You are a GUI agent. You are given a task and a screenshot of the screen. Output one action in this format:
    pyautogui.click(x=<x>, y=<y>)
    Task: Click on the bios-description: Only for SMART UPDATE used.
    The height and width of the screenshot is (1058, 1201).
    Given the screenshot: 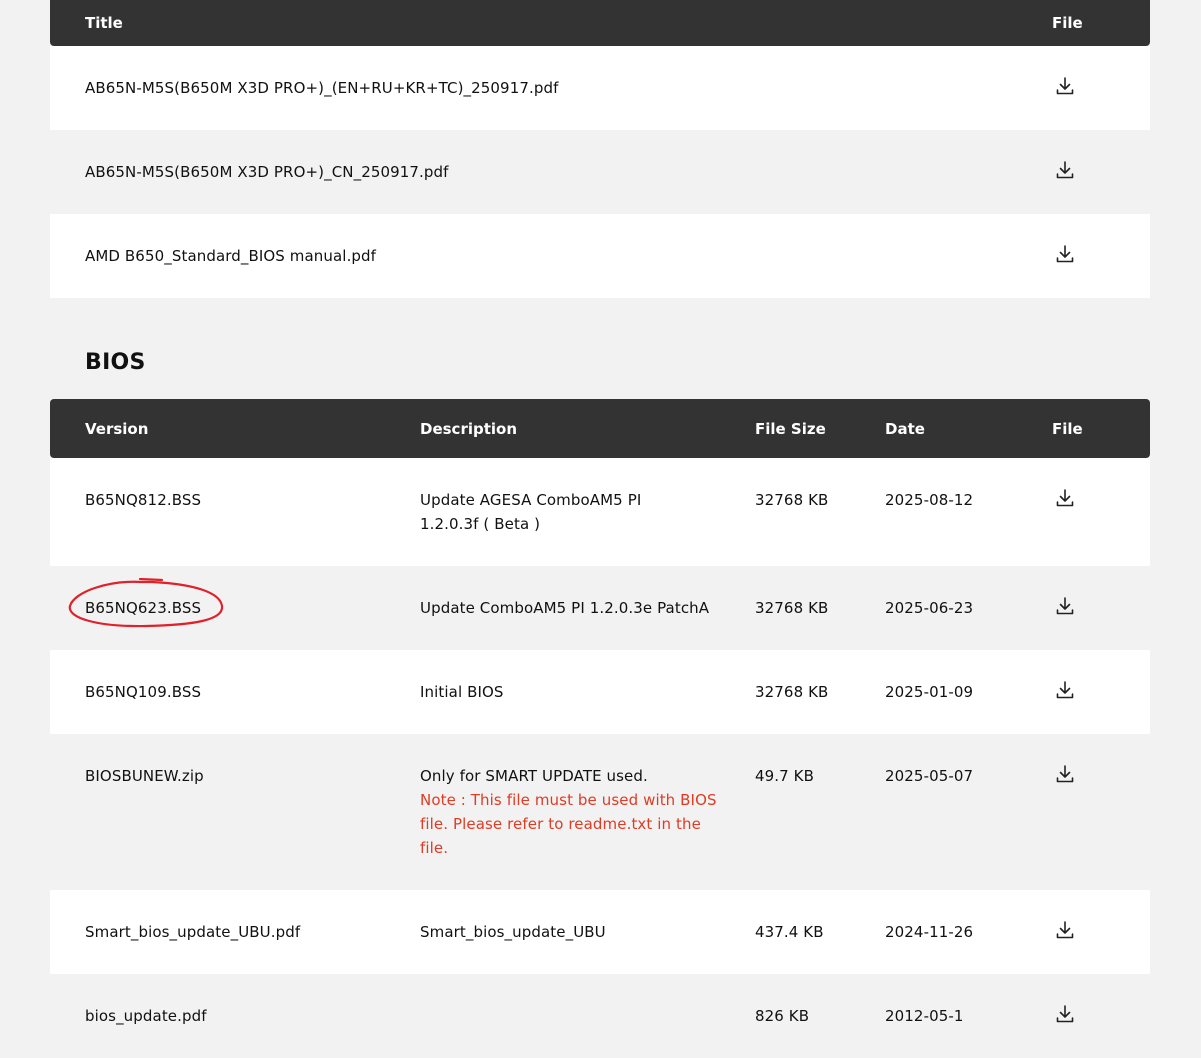 What is the action you would take?
    pyautogui.click(x=534, y=776)
    